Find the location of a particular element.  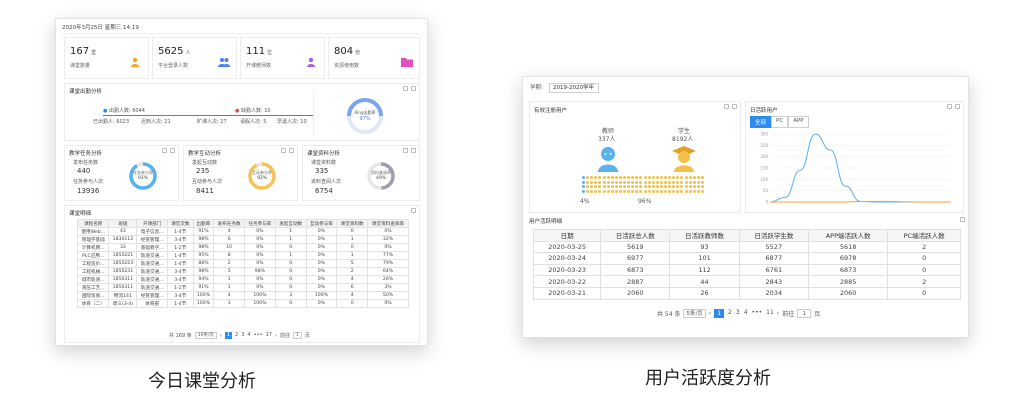

term-label: 学期: is located at coordinates (536, 88).